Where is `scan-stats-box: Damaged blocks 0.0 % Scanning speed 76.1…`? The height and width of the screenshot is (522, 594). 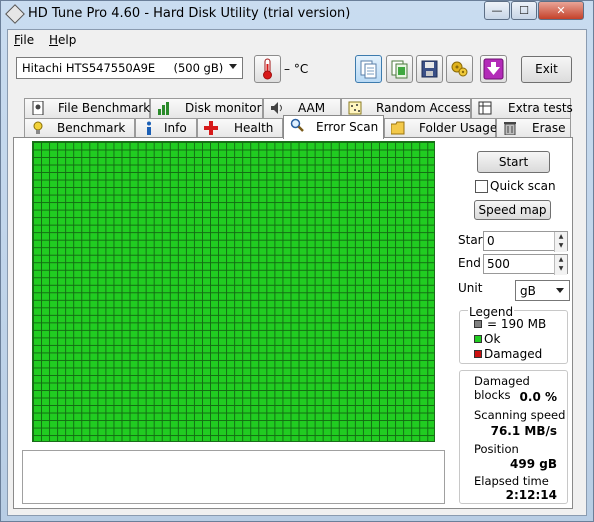 scan-stats-box: Damaged blocks 0.0 % Scanning speed 76.1… is located at coordinates (513, 437).